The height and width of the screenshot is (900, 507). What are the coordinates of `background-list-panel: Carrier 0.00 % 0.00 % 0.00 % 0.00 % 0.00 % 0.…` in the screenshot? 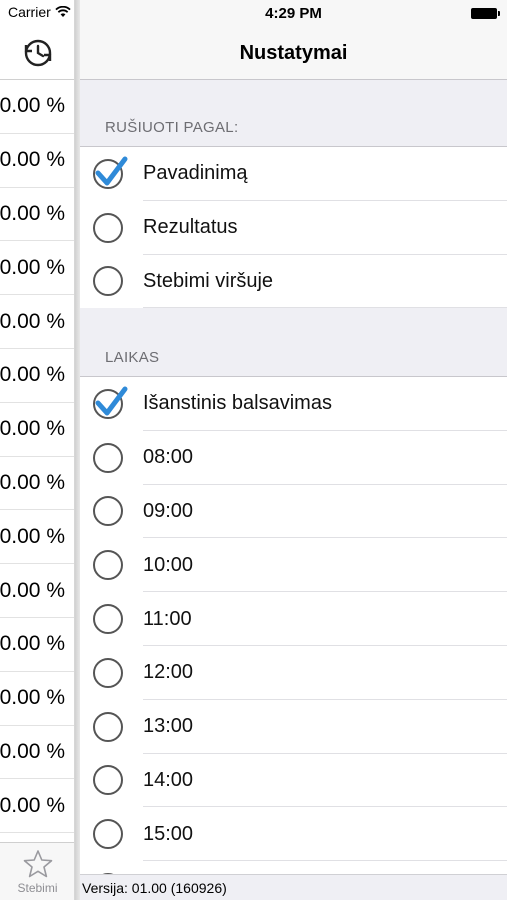 It's located at (37, 450).